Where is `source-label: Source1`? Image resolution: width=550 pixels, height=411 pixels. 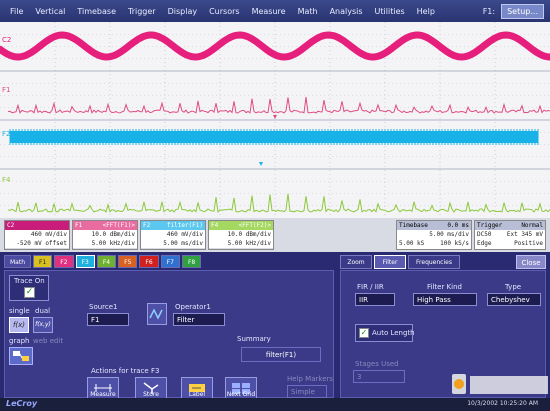 source-label: Source1 is located at coordinates (103, 307).